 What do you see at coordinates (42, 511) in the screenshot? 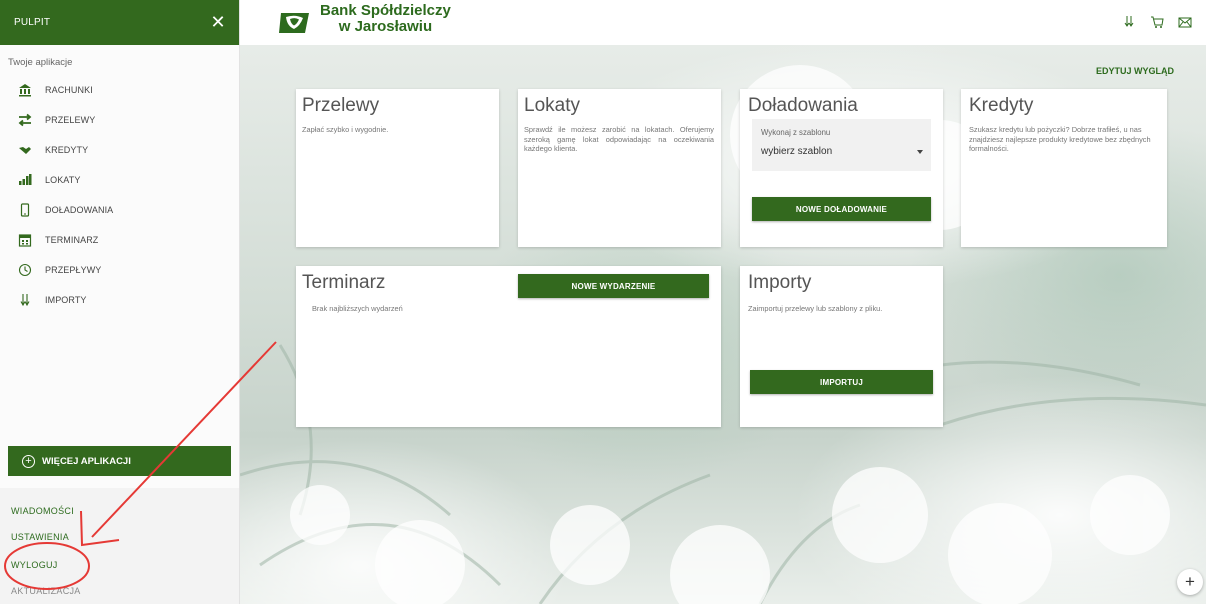
I see `messages-link: WIADOMOŚCI` at bounding box center [42, 511].